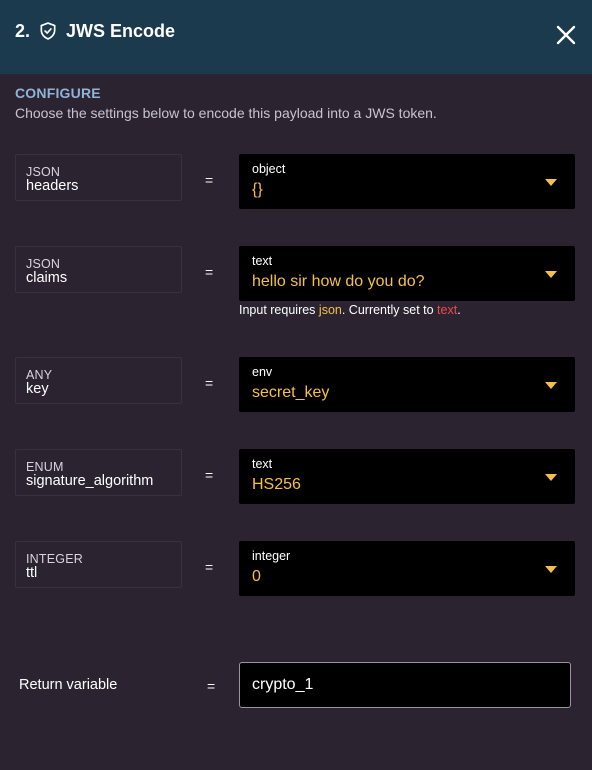 The width and height of the screenshot is (592, 770). What do you see at coordinates (296, 37) in the screenshot?
I see `modal-header: 2. JWS Encode` at bounding box center [296, 37].